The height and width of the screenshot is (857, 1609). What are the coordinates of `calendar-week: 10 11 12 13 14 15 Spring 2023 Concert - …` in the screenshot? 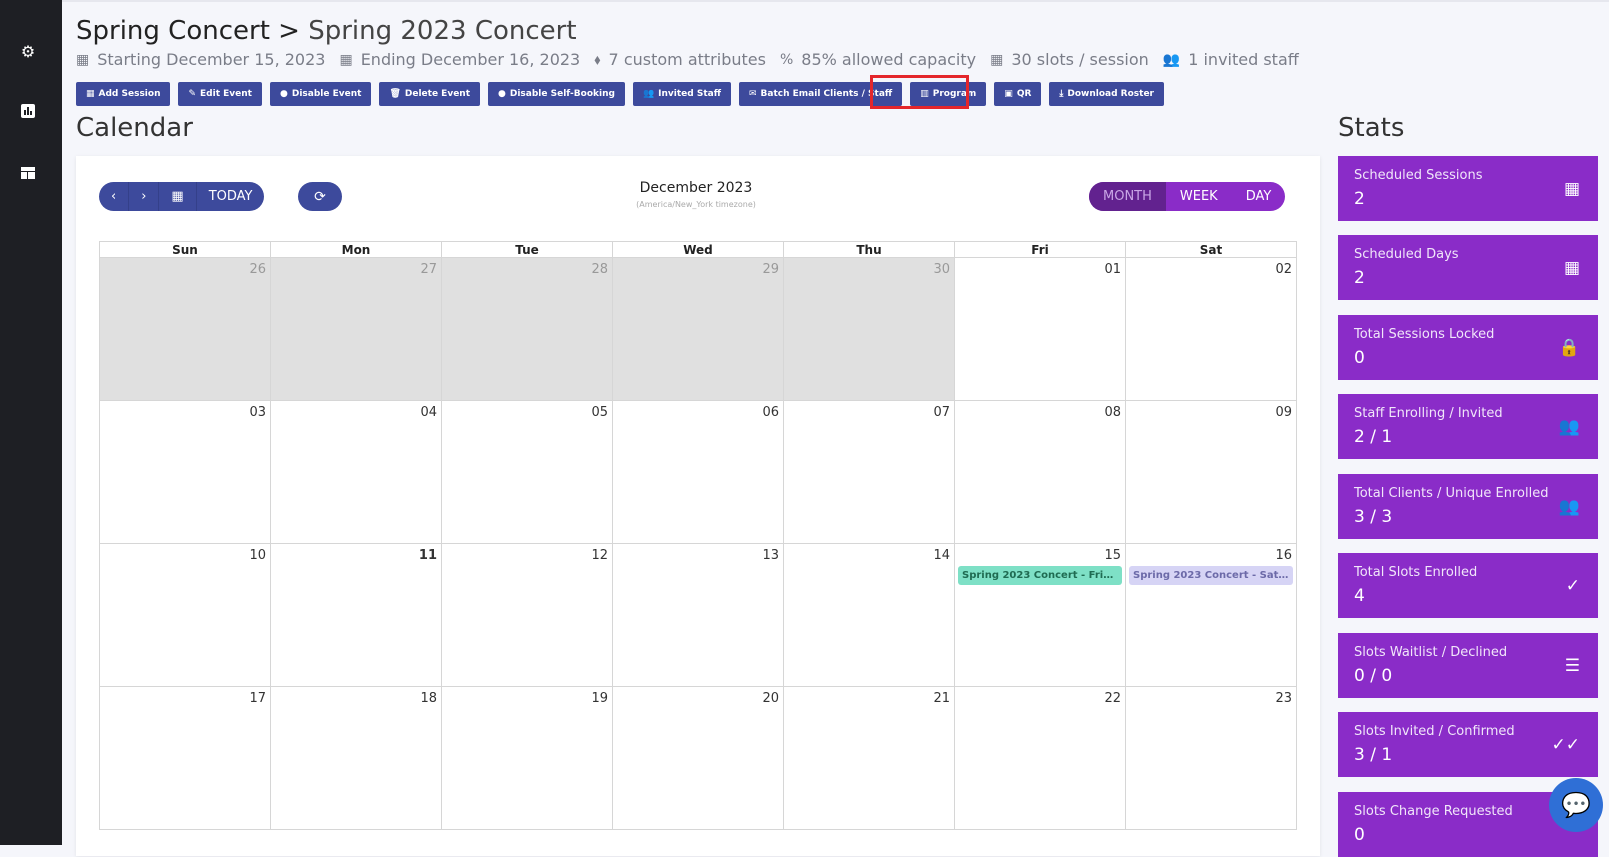 It's located at (698, 615).